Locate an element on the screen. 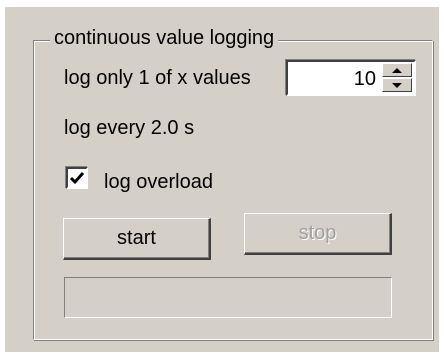  checkmark-icon is located at coordinates (77, 178).